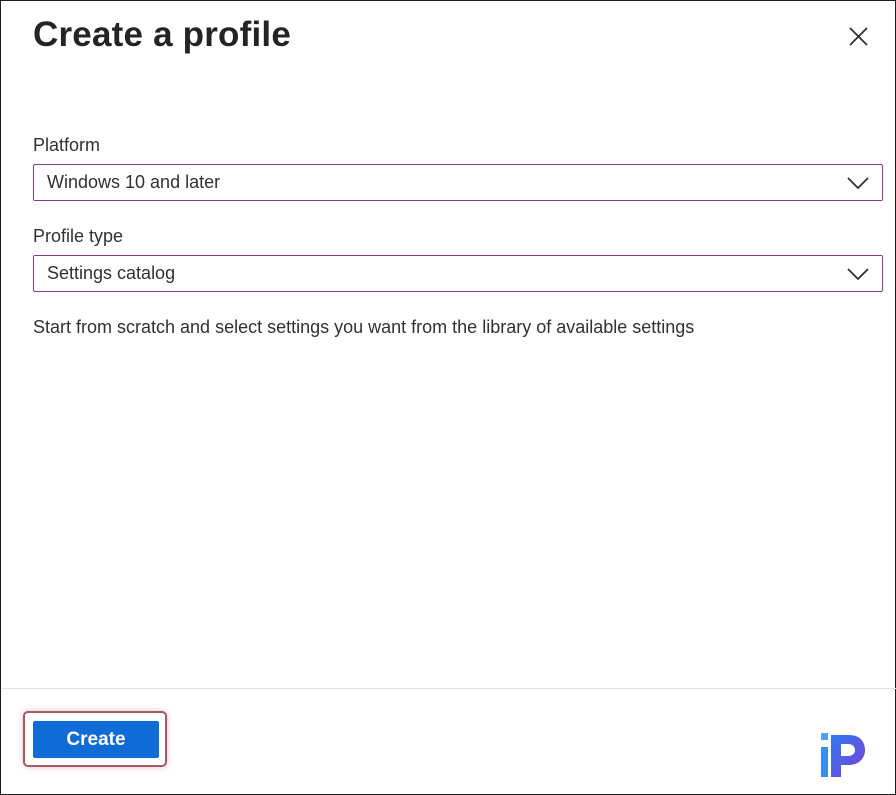 Image resolution: width=896 pixels, height=795 pixels. Describe the element at coordinates (133, 182) in the screenshot. I see `platform-selected-value: Windows 10 and later` at that location.